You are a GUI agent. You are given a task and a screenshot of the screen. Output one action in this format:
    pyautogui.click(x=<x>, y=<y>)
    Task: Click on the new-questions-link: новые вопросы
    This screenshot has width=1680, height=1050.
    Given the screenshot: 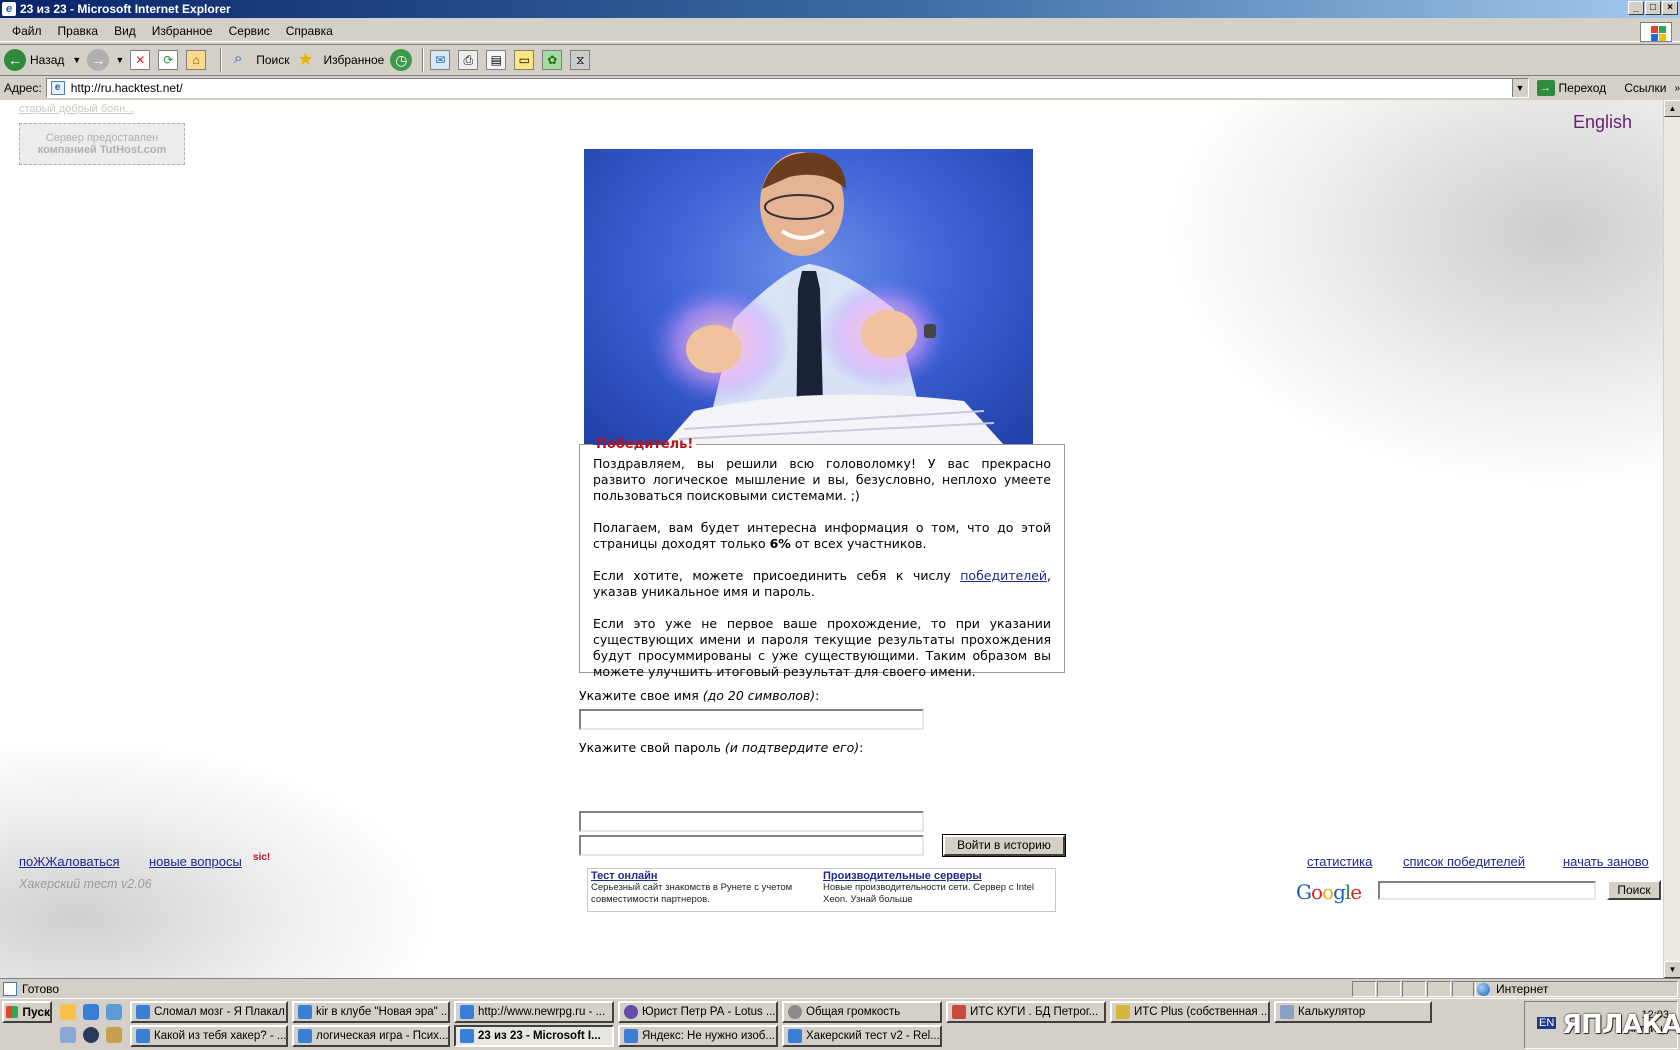 What is the action you would take?
    pyautogui.click(x=195, y=861)
    